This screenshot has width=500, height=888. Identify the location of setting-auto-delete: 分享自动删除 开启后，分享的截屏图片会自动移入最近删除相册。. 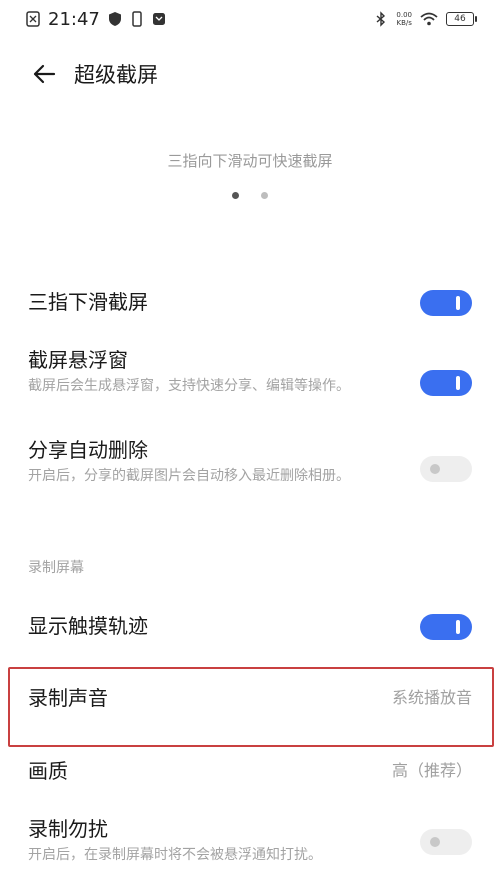
(250, 461).